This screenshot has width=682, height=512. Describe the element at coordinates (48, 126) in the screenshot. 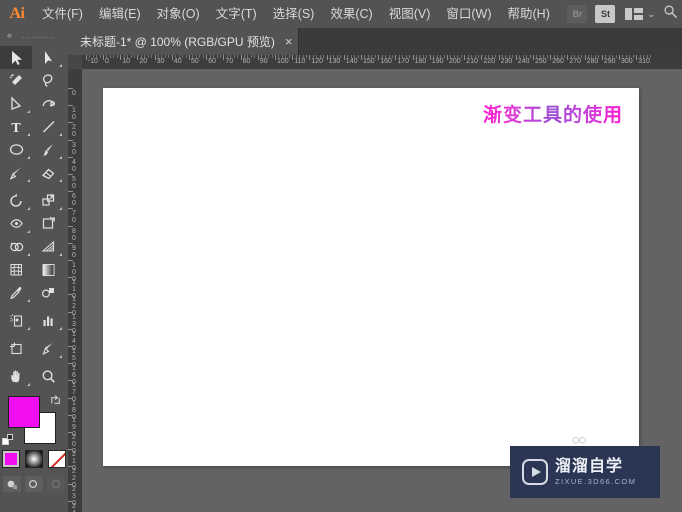

I see `line-segment-tool` at that location.